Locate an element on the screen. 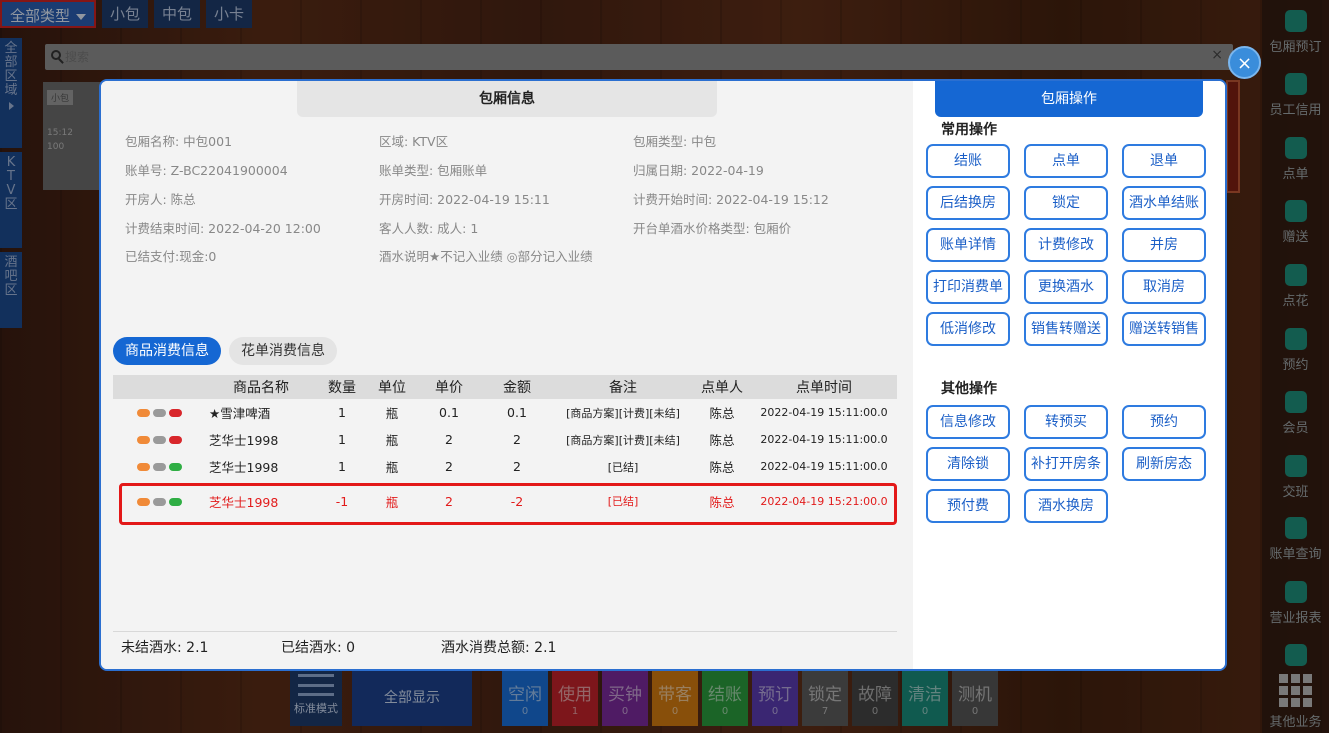 The image size is (1329, 733). min-charge-edit-button: 低消修改 is located at coordinates (968, 329).